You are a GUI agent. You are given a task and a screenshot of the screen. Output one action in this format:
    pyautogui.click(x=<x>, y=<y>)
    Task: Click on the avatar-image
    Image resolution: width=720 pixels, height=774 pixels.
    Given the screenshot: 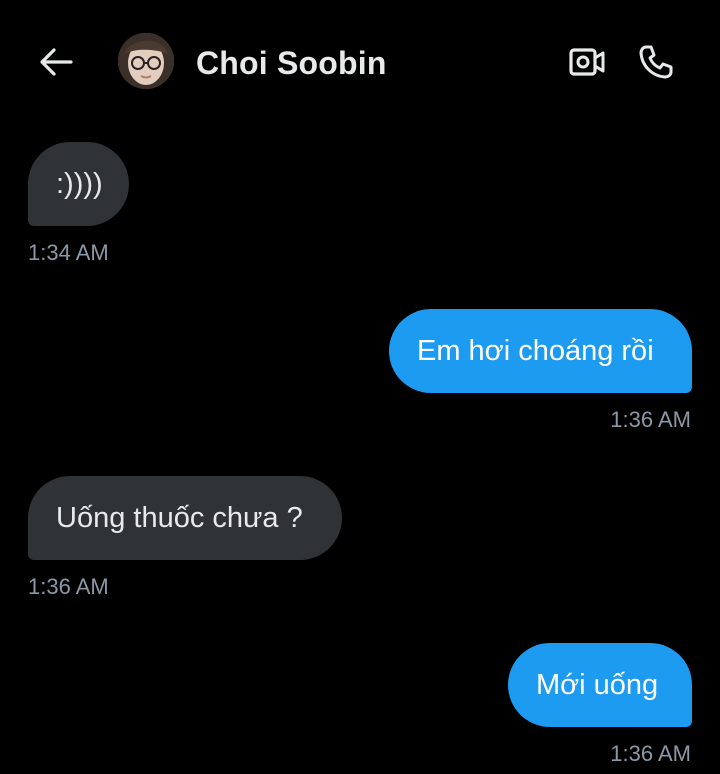 What is the action you would take?
    pyautogui.click(x=146, y=61)
    